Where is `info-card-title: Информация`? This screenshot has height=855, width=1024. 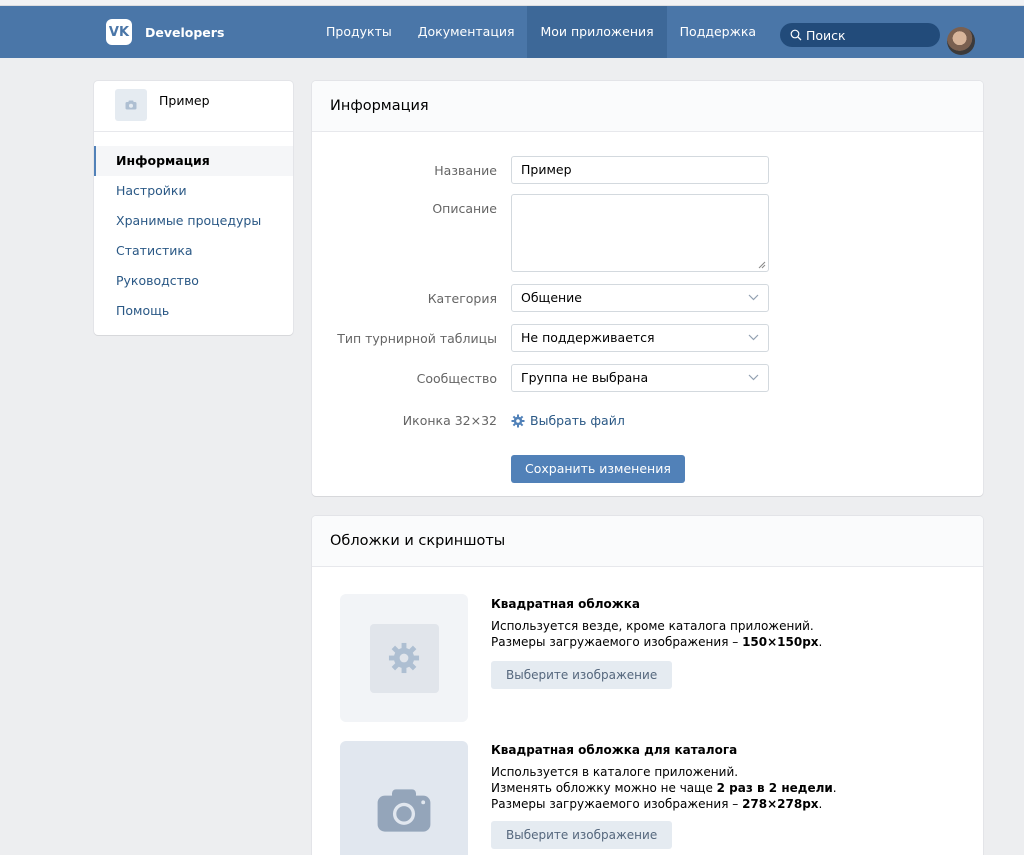 info-card-title: Информация is located at coordinates (647, 106).